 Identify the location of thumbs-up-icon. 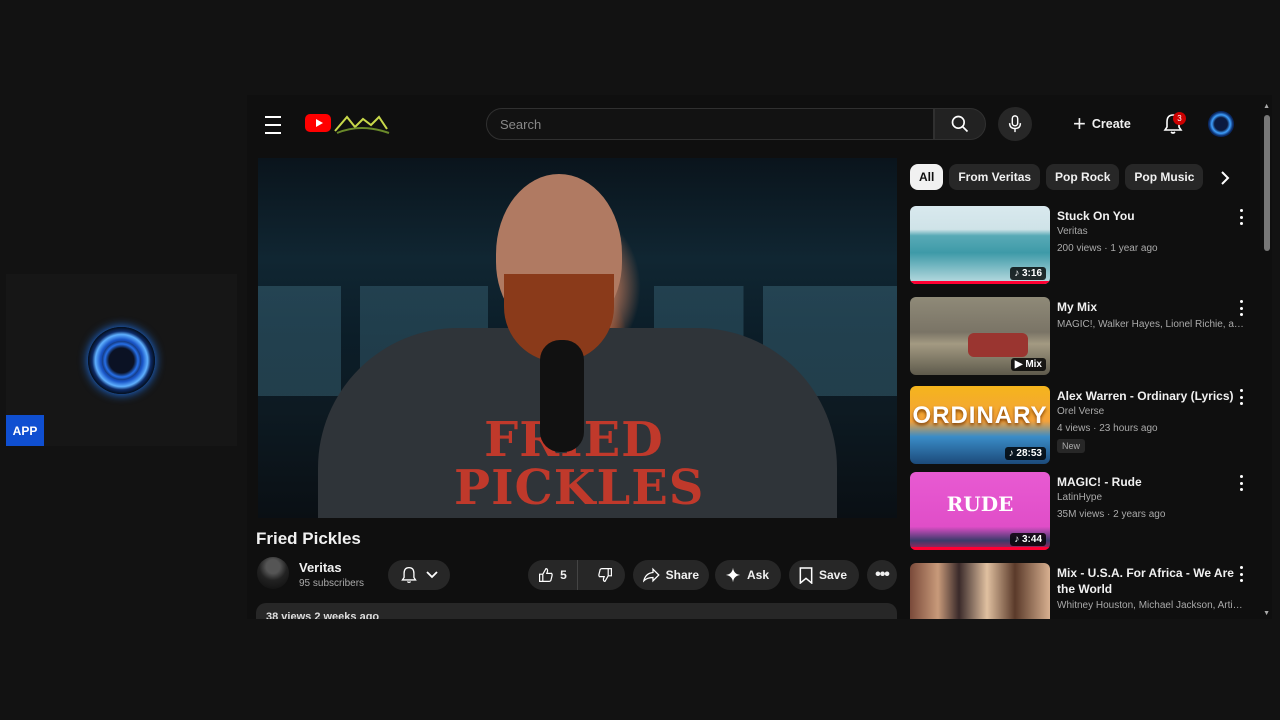
(546, 574).